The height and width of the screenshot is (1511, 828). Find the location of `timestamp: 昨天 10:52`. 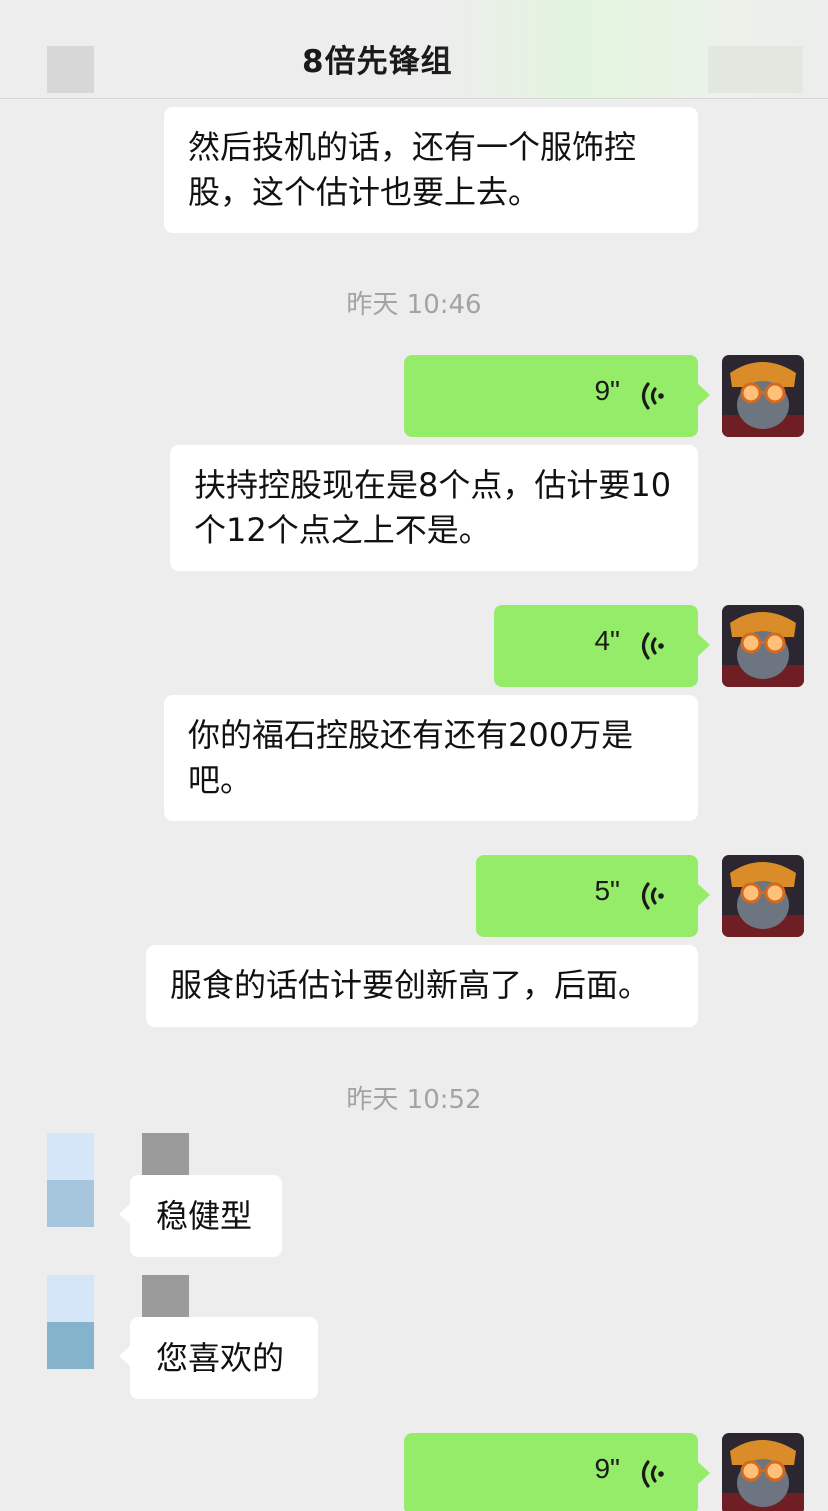

timestamp: 昨天 10:52 is located at coordinates (414, 1100).